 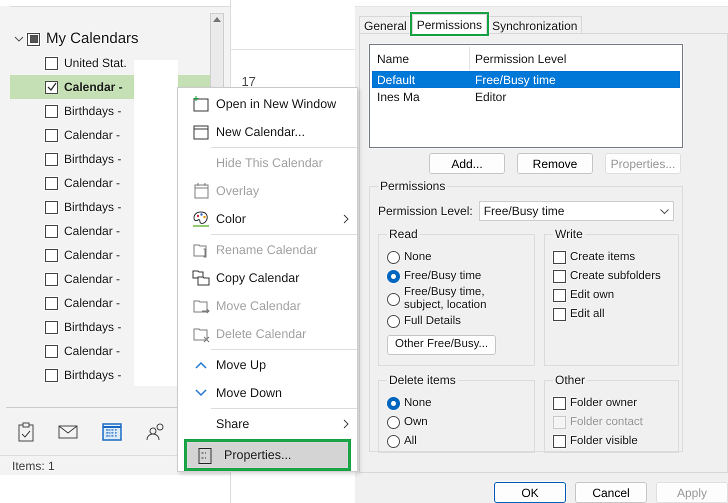 I want to click on radio-label: Full Details, so click(x=433, y=321).